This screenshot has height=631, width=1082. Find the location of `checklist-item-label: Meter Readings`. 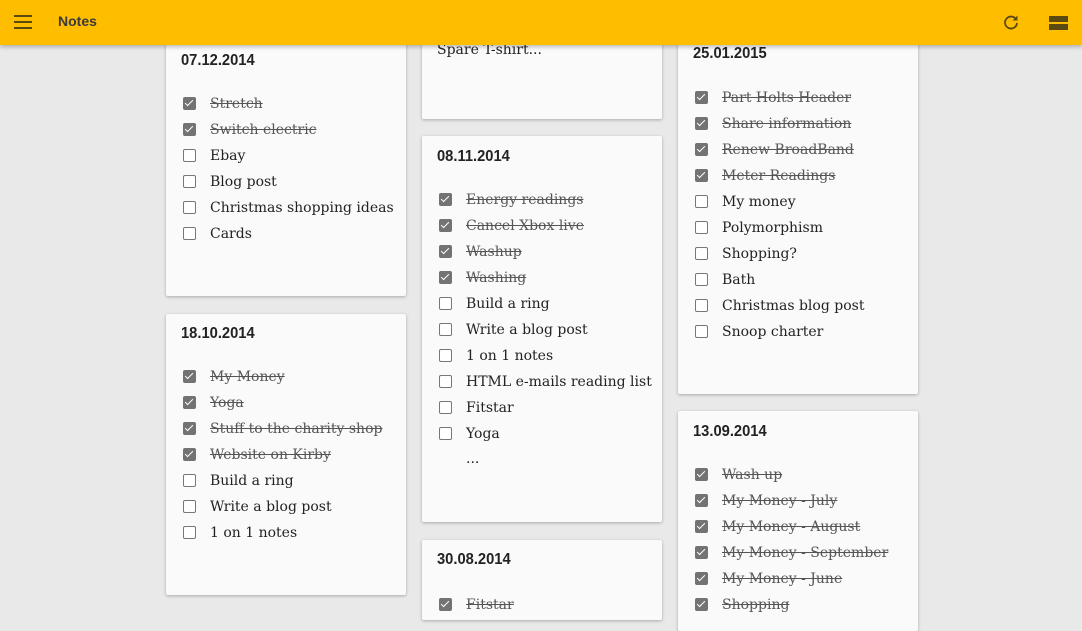

checklist-item-label: Meter Readings is located at coordinates (779, 176).